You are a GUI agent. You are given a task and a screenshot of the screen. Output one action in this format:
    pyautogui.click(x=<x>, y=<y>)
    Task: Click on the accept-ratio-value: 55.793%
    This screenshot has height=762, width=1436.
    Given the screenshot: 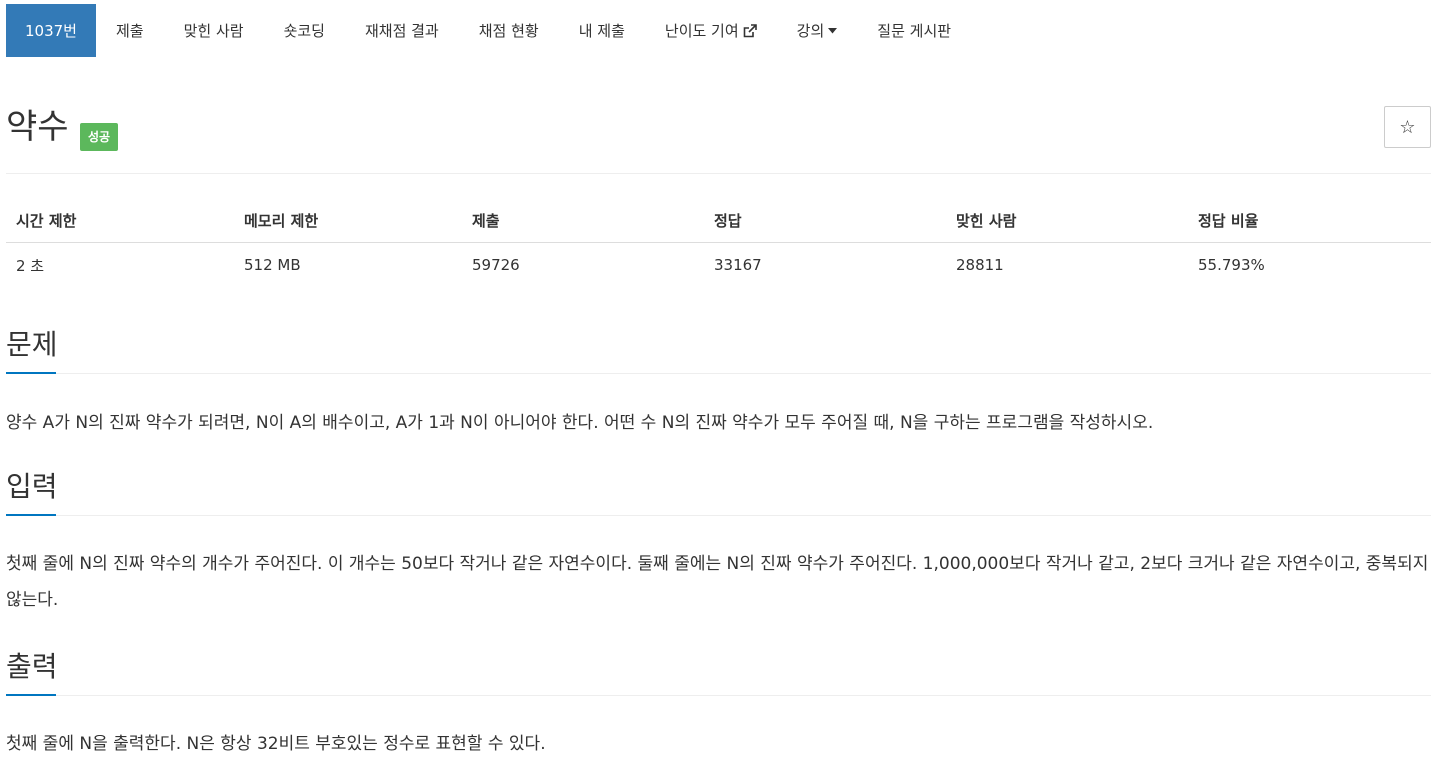 What is the action you would take?
    pyautogui.click(x=1231, y=265)
    